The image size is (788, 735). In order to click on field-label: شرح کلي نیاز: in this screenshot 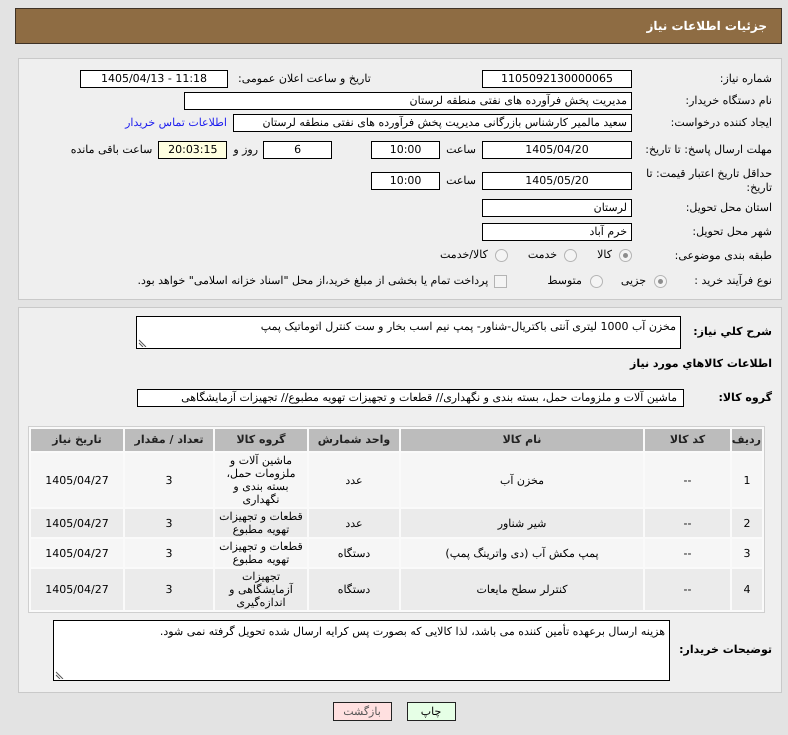, I will do `click(732, 332)`.